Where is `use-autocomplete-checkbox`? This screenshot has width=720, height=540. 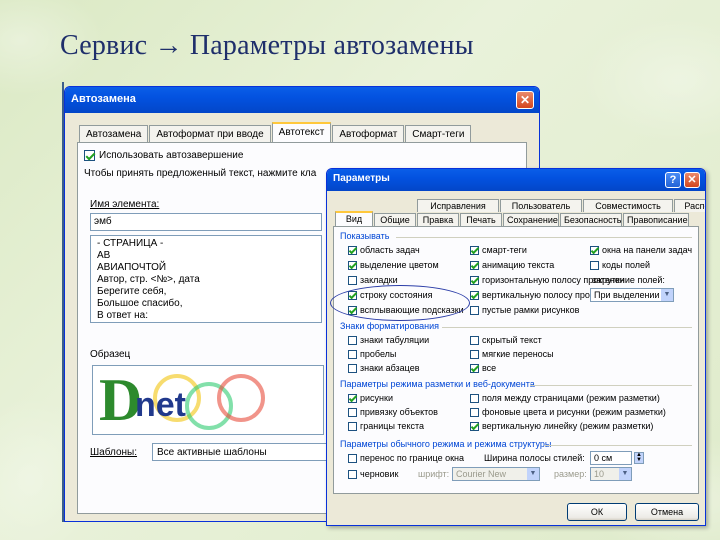
use-autocomplete-checkbox is located at coordinates (89, 155).